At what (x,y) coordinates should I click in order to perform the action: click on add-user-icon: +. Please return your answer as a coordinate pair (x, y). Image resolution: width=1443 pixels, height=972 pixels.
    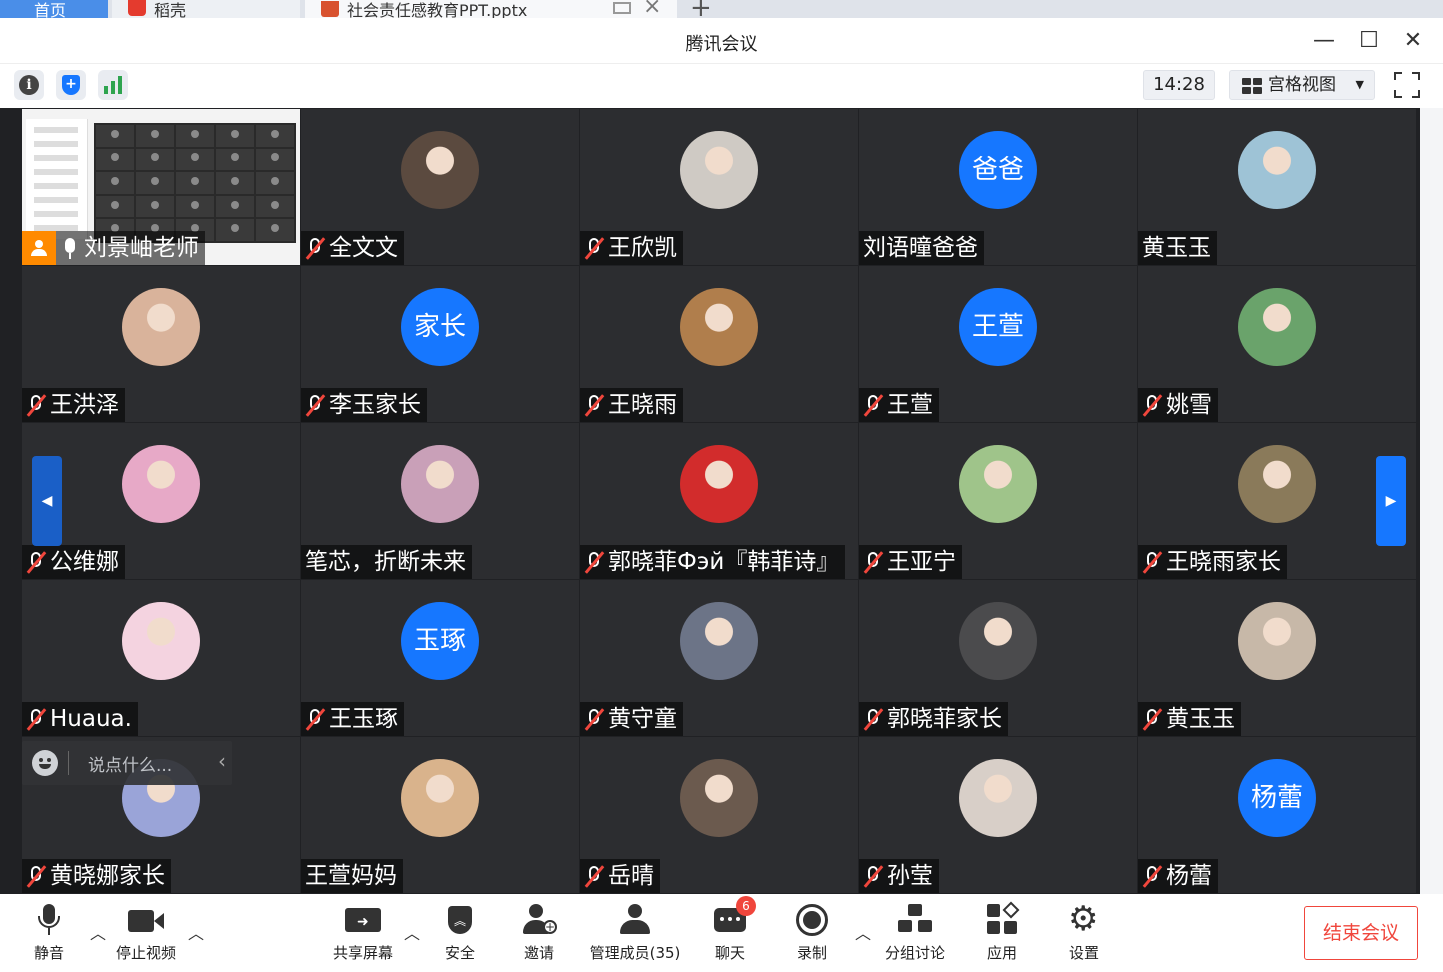
    Looking at the image, I should click on (539, 920).